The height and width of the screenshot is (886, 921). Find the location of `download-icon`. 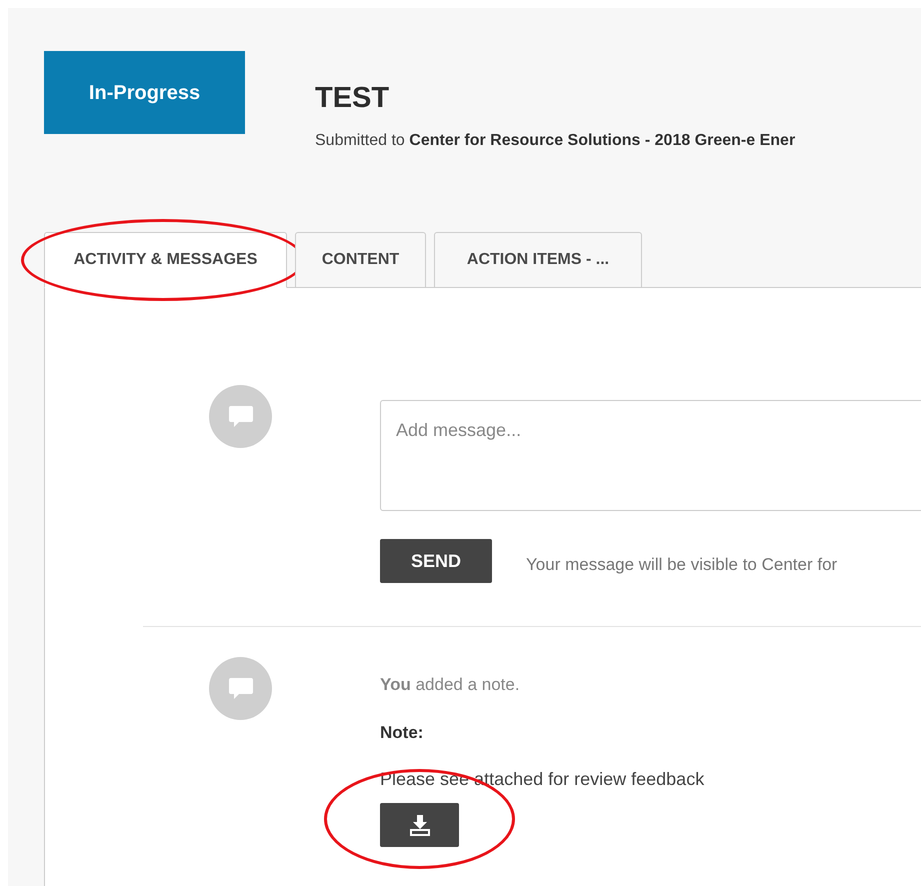

download-icon is located at coordinates (420, 825).